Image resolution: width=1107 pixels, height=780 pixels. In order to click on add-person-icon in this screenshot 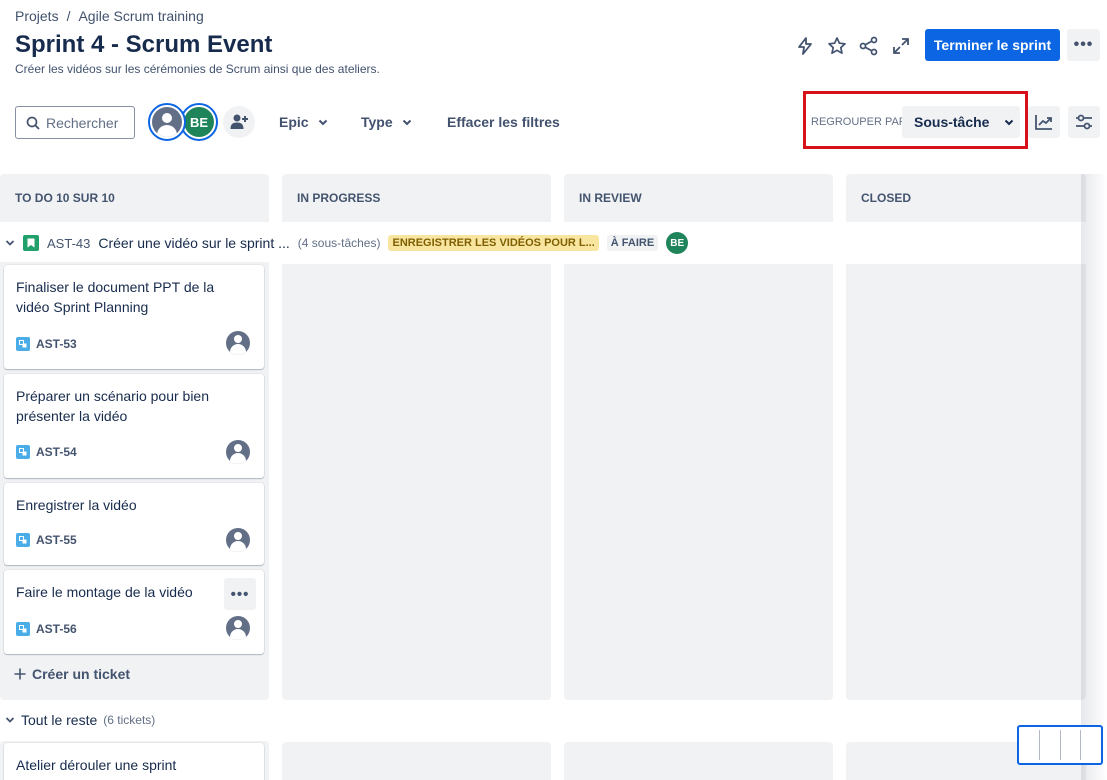, I will do `click(239, 121)`.